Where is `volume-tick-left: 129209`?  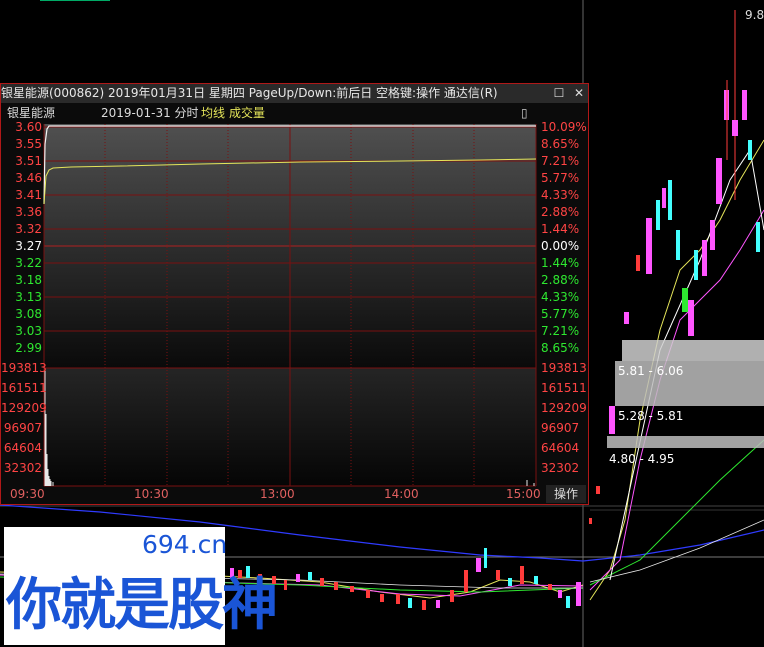 volume-tick-left: 129209 is located at coordinates (24, 408).